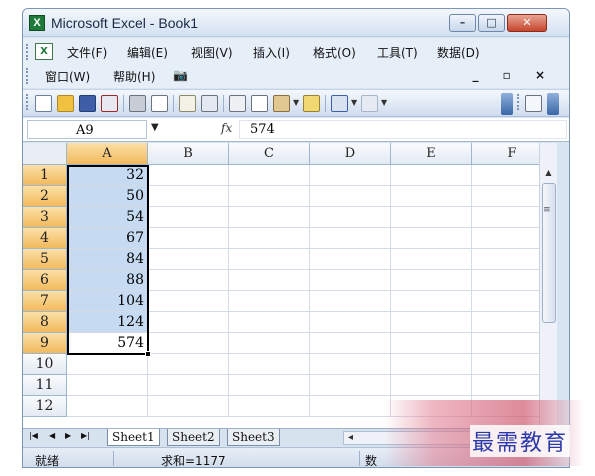  Describe the element at coordinates (350, 154) in the screenshot. I see `column-header-d: D` at that location.